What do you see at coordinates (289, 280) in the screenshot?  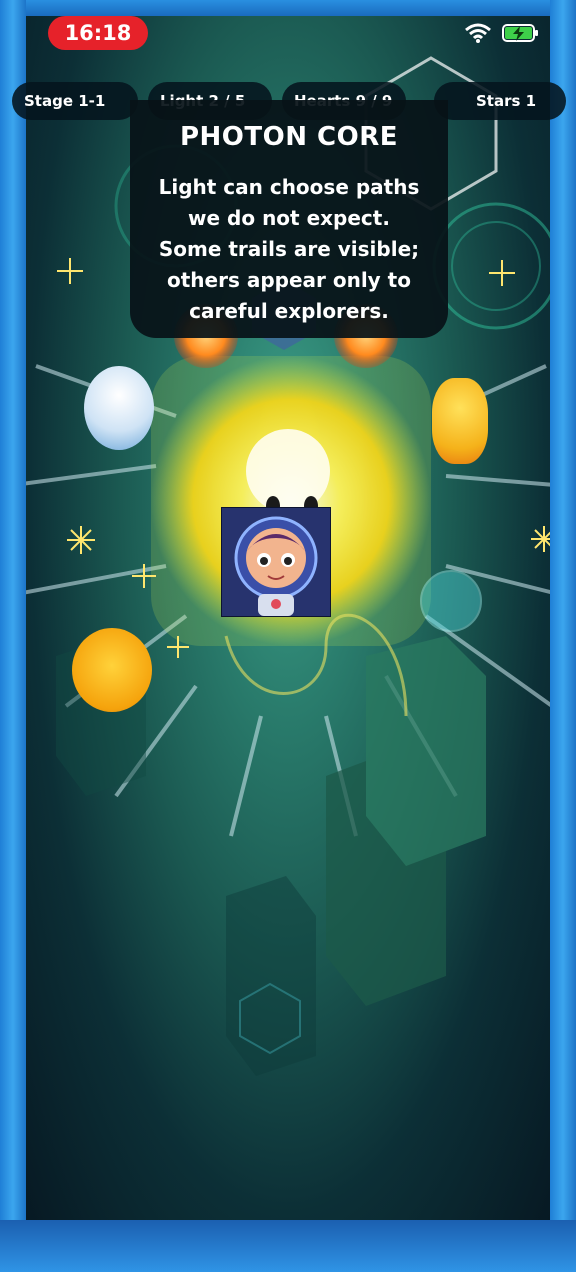 I see `dialog-line: others appear only to` at bounding box center [289, 280].